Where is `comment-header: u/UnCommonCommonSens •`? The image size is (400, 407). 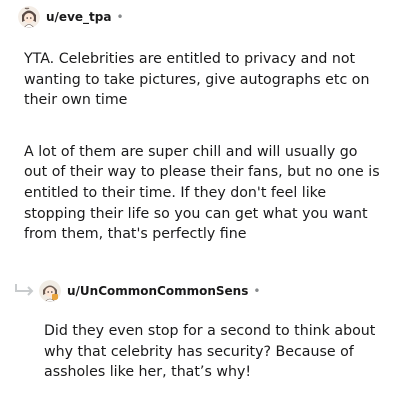
comment-header: u/UnCommonCommonSens • is located at coordinates (211, 291).